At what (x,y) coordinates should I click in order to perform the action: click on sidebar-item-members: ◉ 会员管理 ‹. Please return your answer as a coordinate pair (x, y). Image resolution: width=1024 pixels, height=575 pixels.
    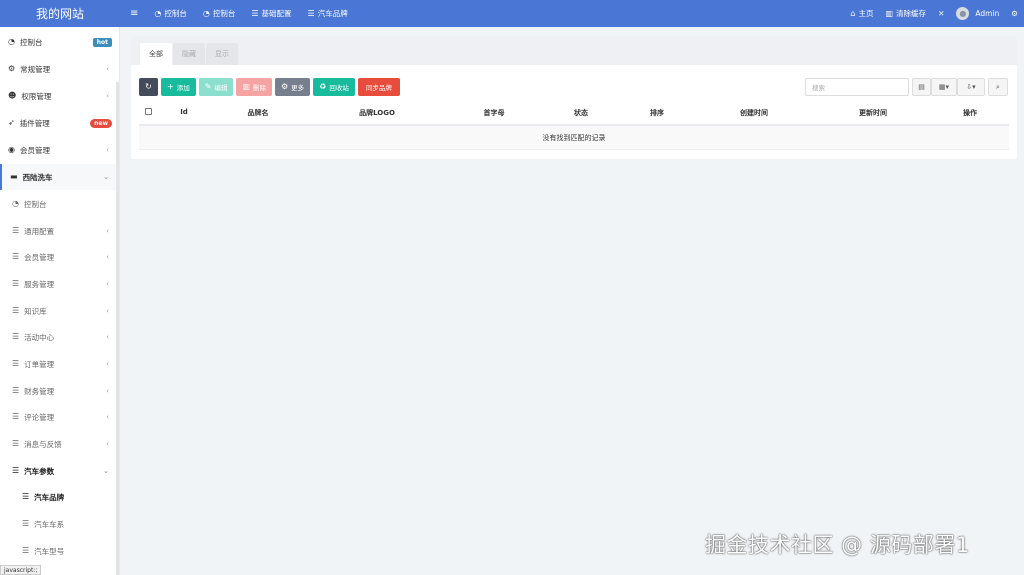
    Looking at the image, I should click on (58, 150).